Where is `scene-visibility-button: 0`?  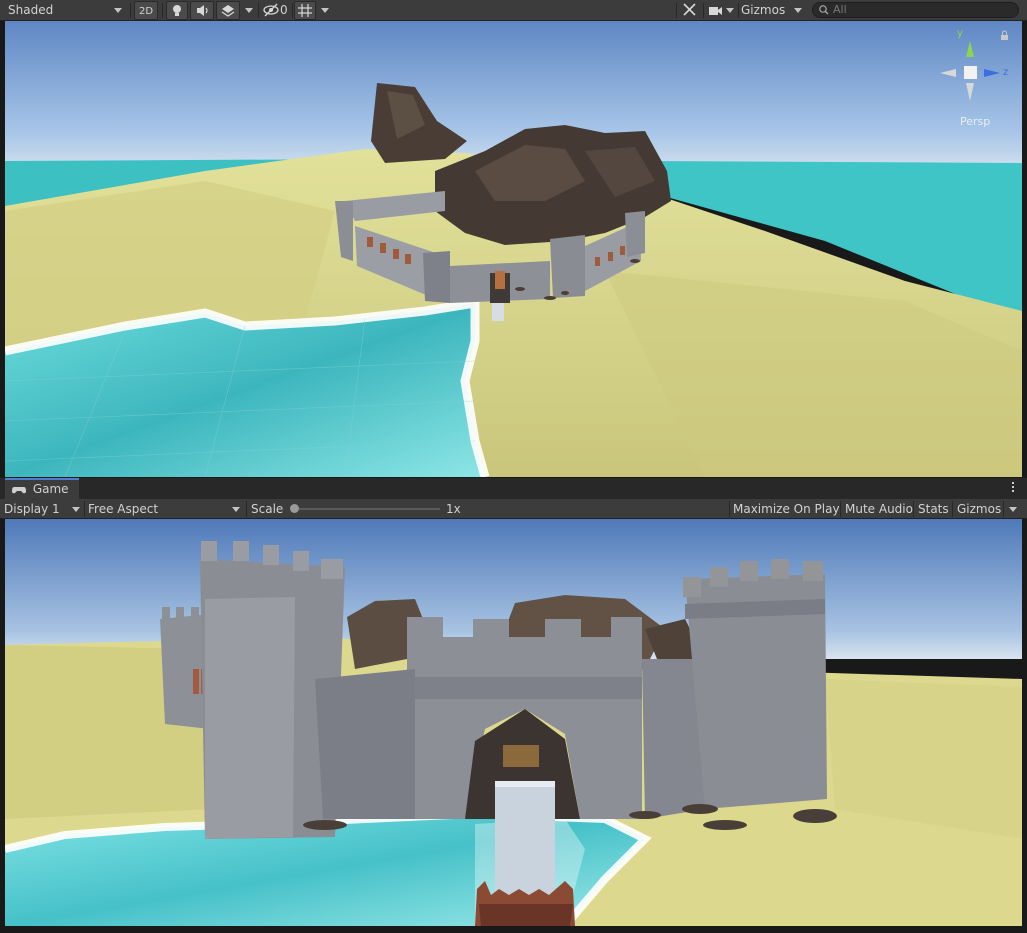 scene-visibility-button: 0 is located at coordinates (276, 10).